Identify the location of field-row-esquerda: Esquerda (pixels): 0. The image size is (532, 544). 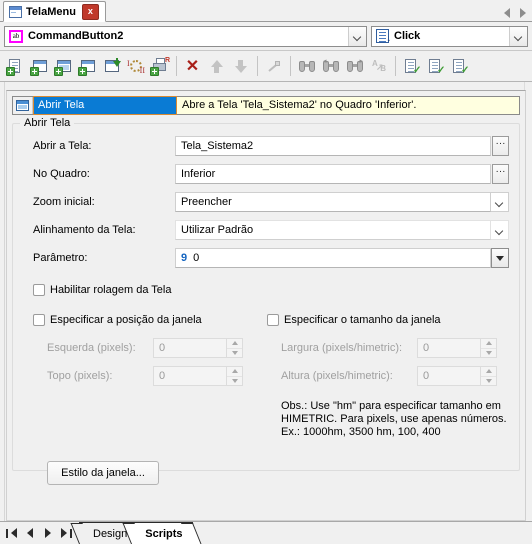
(148, 348).